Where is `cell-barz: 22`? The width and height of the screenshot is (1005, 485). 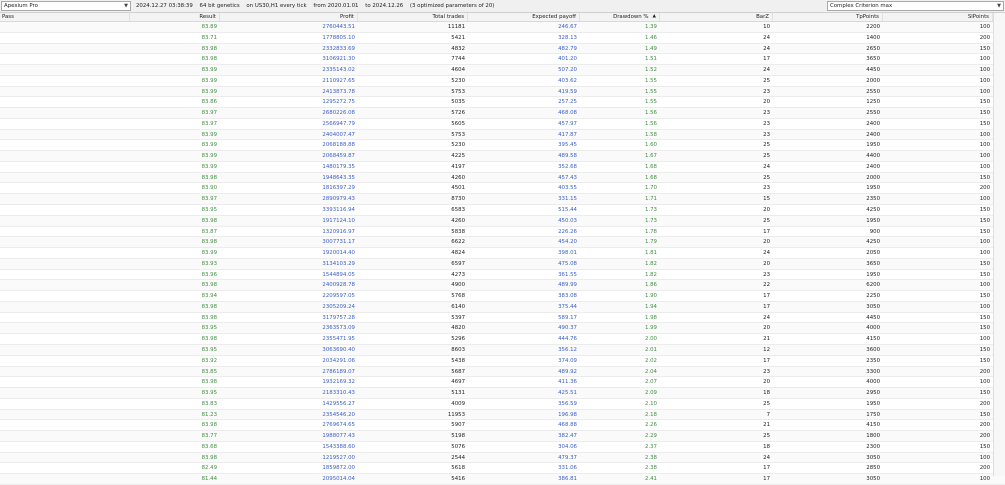
cell-barz: 22 is located at coordinates (766, 285).